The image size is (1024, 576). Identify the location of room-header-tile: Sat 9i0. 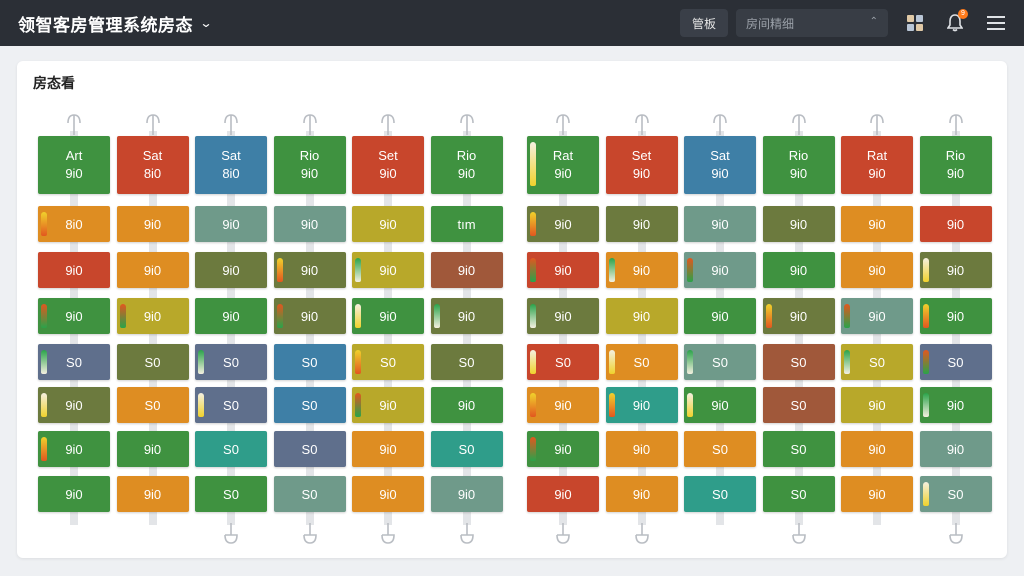
(720, 165).